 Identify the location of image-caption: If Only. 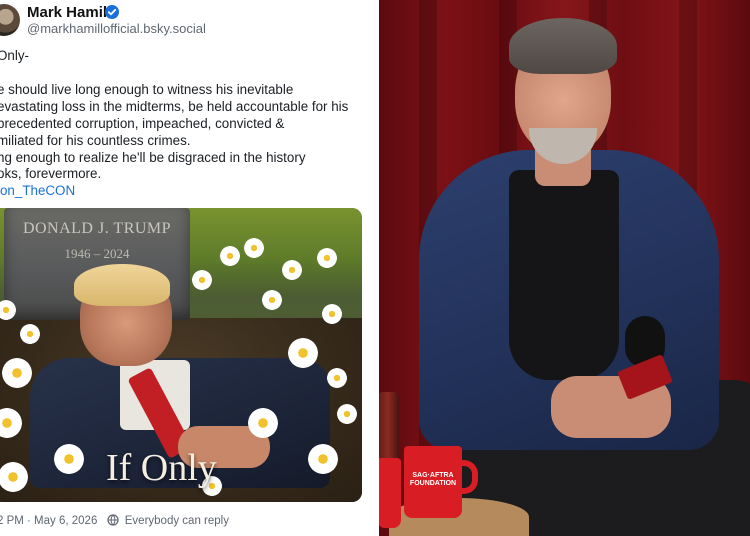
(161, 468).